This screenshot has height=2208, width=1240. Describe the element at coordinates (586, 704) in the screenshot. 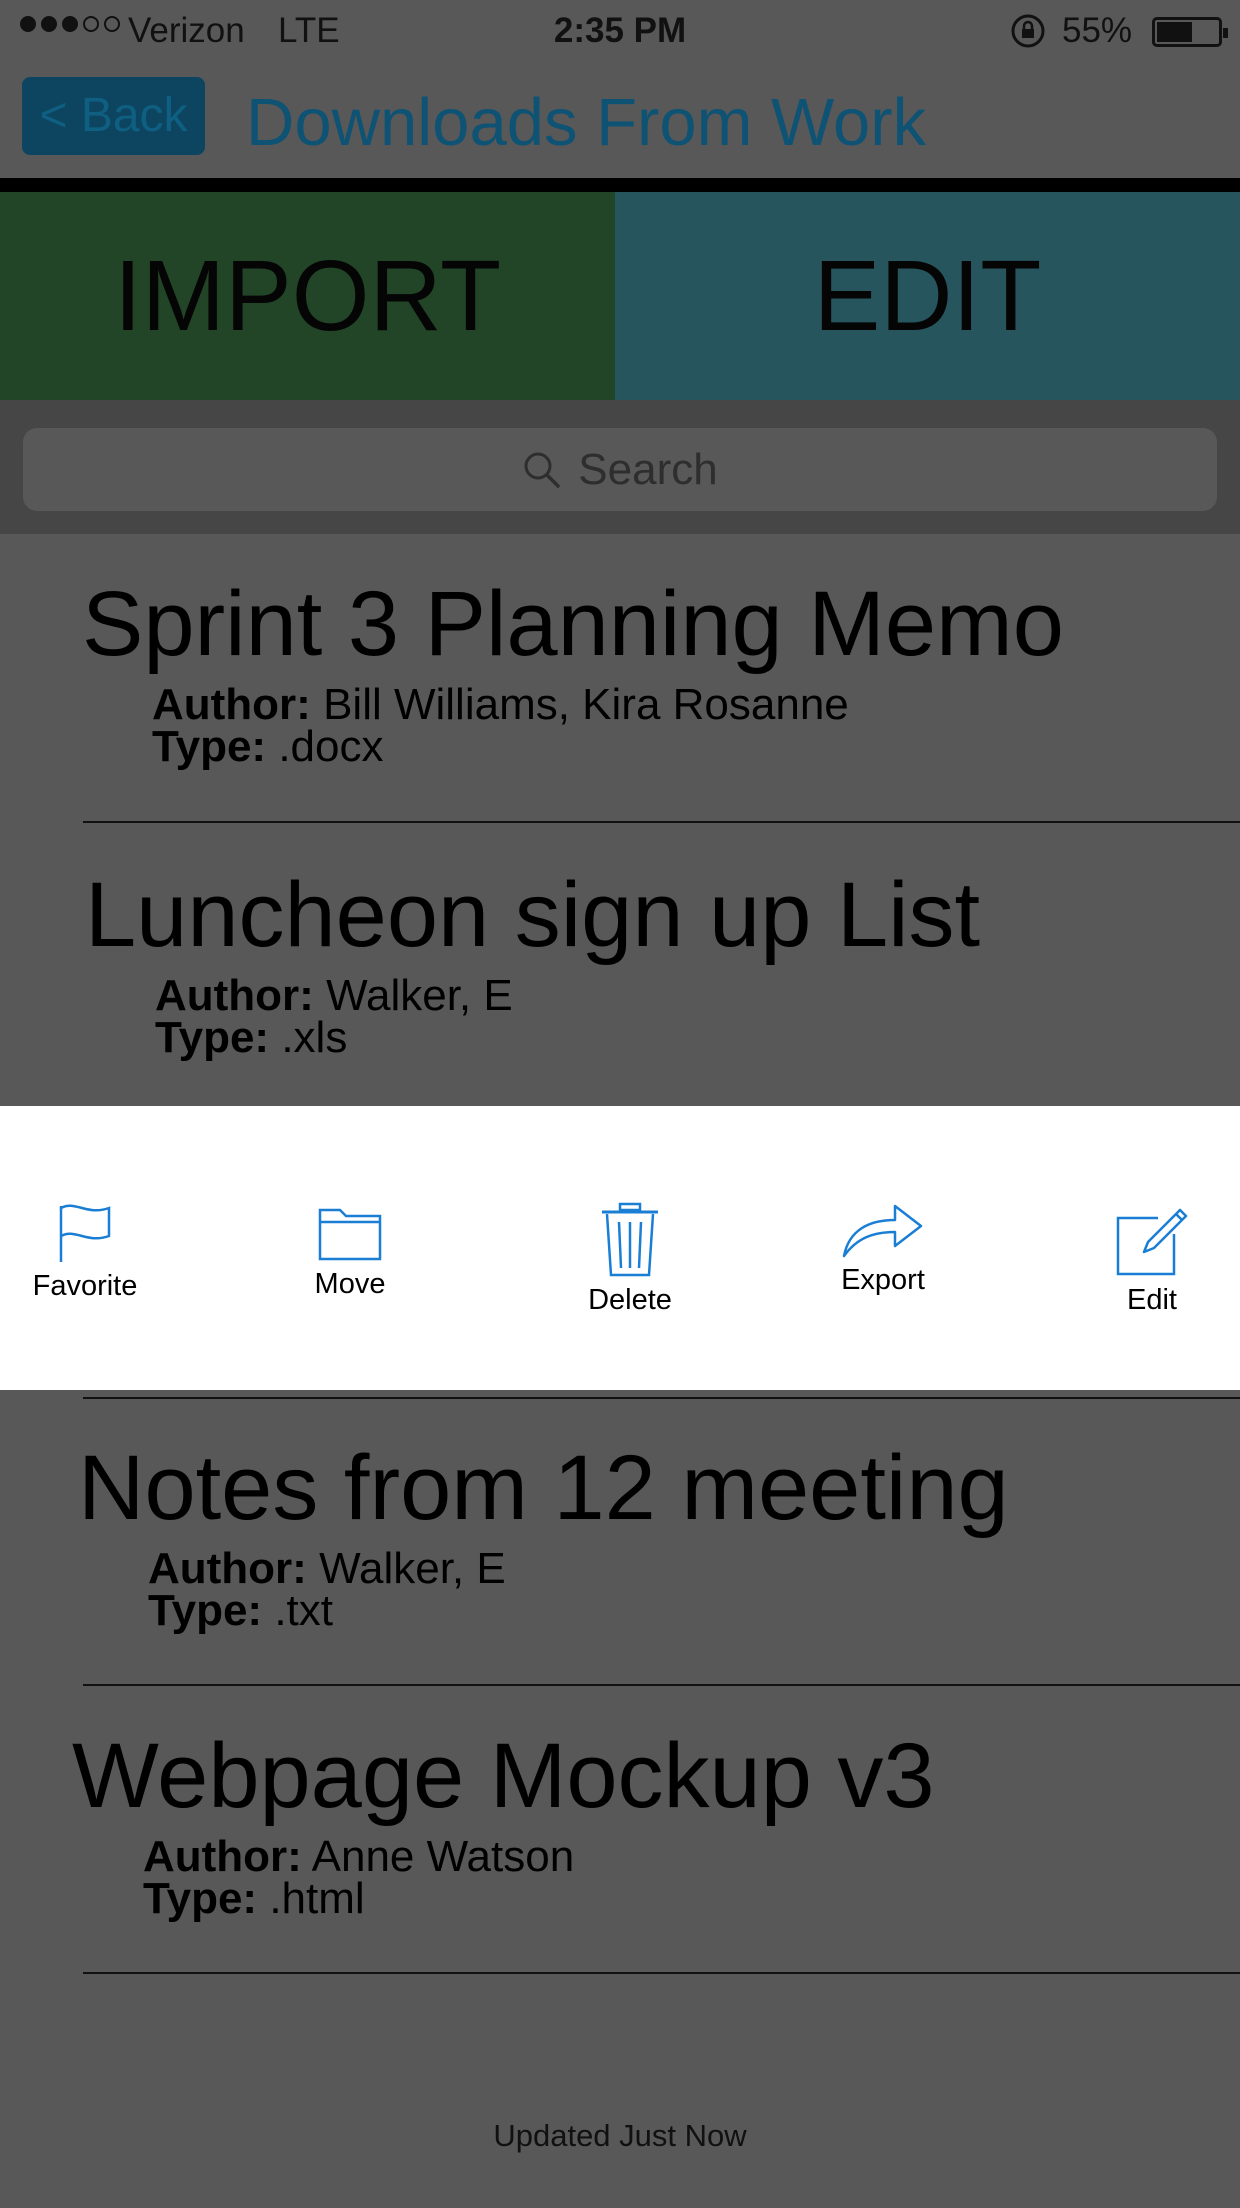

I see `file-author: Bill Williams, Kira Rosanne` at that location.